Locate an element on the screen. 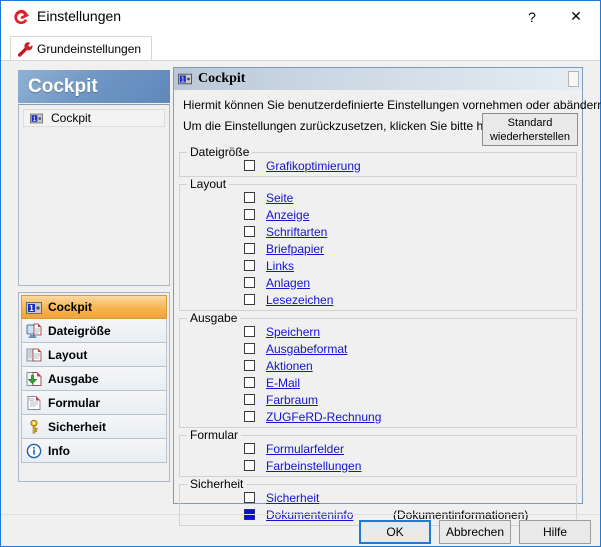 The width and height of the screenshot is (601, 547). link-e-mail: E-Mail is located at coordinates (283, 383).